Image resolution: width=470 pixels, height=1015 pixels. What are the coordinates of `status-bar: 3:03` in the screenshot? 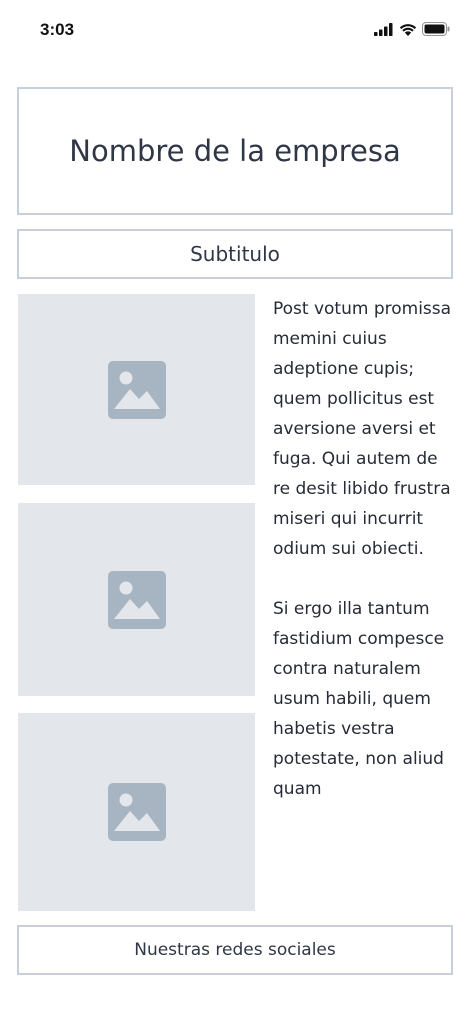 It's located at (235, 30).